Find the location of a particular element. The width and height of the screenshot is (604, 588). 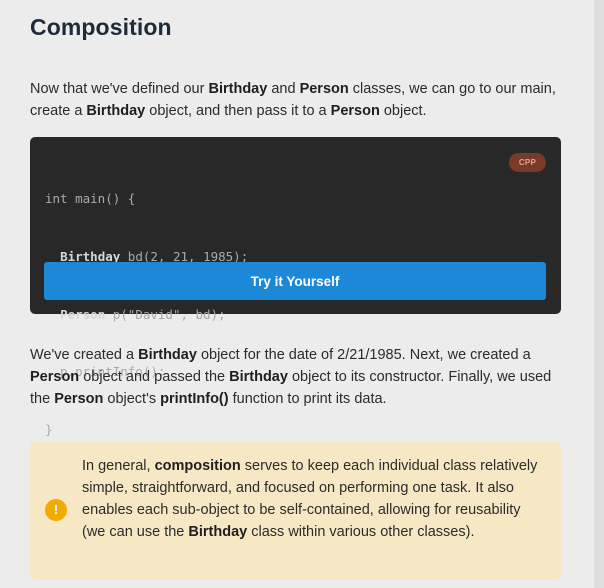

warning-icon: ! is located at coordinates (56, 510).